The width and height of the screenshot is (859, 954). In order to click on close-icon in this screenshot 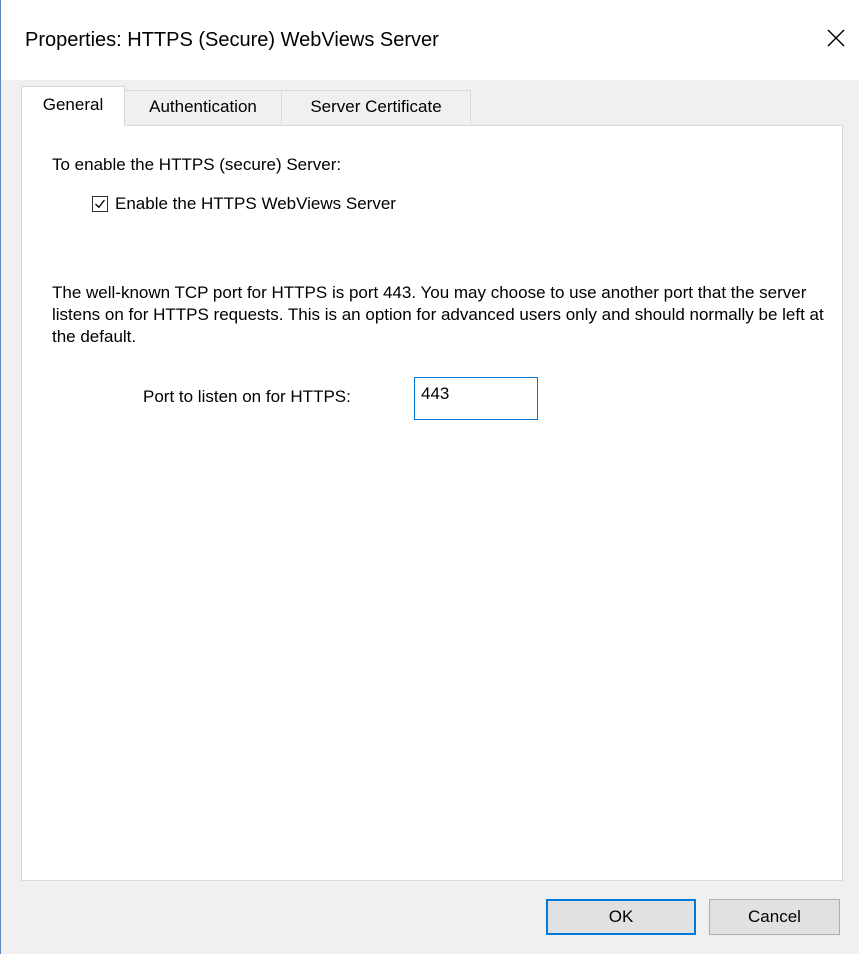, I will do `click(836, 38)`.